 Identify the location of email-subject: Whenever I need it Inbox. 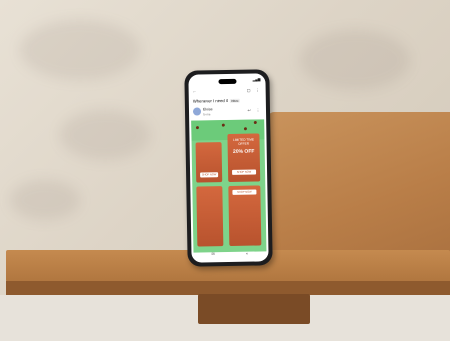
(227, 100).